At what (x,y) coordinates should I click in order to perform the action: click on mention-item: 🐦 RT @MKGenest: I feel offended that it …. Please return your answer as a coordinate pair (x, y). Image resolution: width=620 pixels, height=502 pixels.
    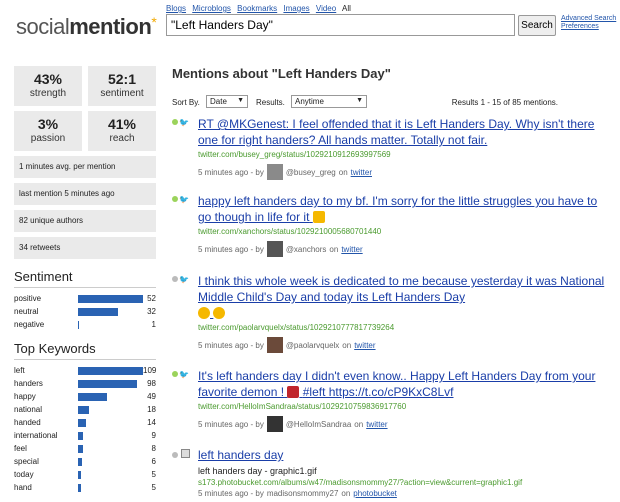
    Looking at the image, I should click on (392, 148).